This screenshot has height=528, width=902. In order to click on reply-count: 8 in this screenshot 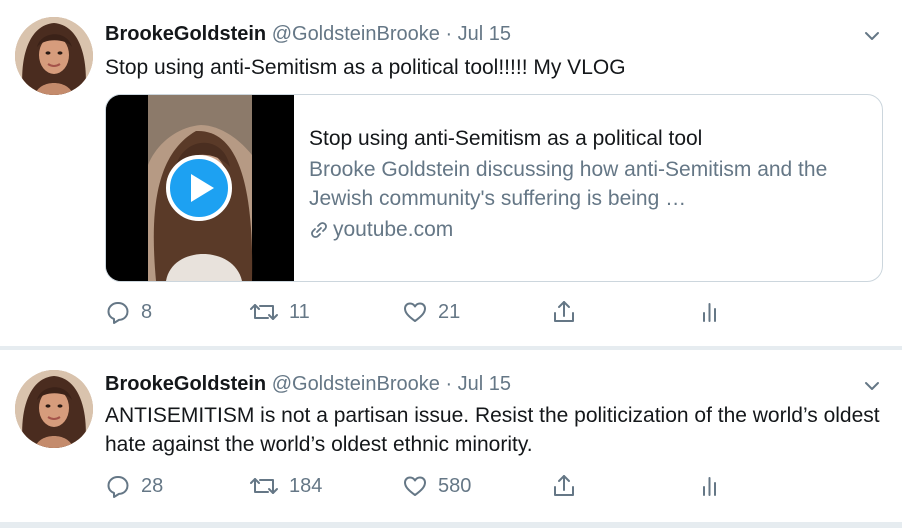, I will do `click(147, 311)`.